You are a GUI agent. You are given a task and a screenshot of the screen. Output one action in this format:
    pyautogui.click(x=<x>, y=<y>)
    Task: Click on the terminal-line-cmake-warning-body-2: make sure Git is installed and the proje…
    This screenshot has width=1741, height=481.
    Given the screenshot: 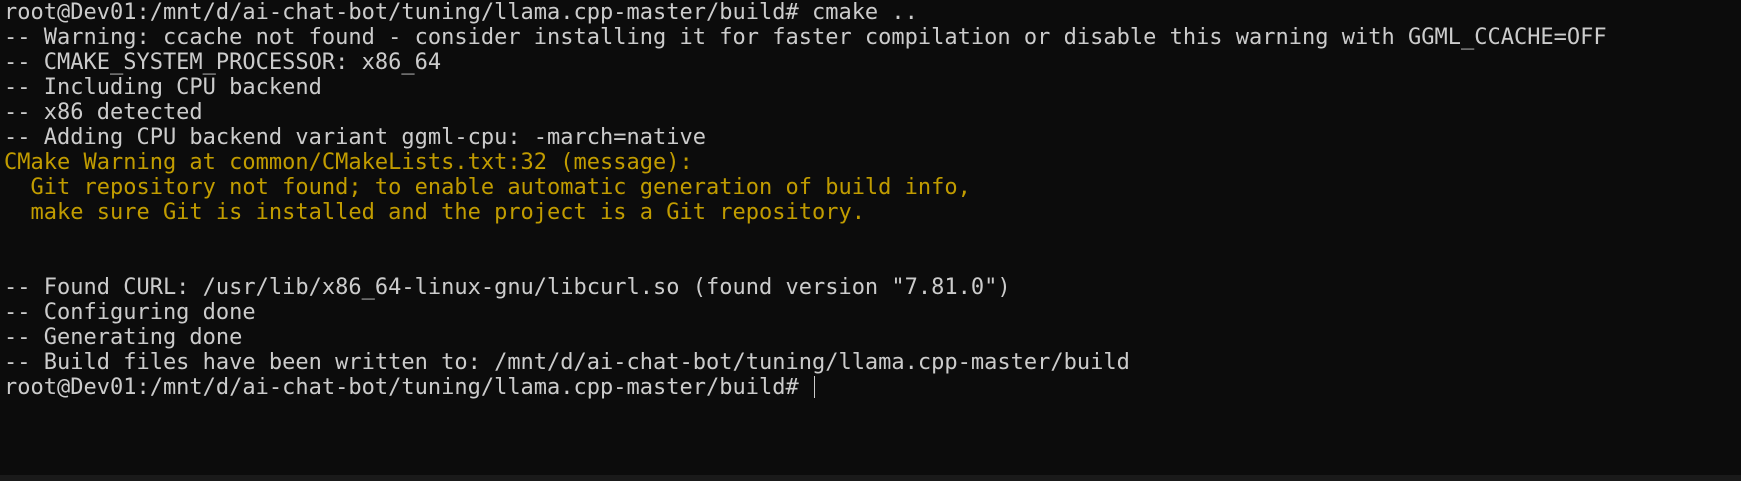 What is the action you would take?
    pyautogui.click(x=434, y=212)
    